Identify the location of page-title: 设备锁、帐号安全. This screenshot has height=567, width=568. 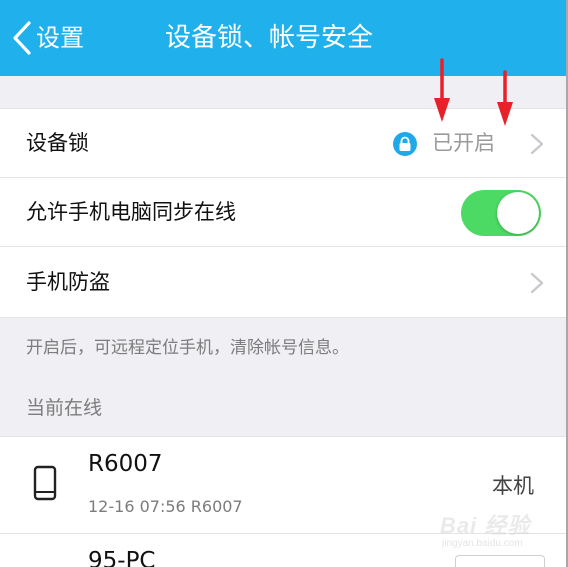
(269, 38).